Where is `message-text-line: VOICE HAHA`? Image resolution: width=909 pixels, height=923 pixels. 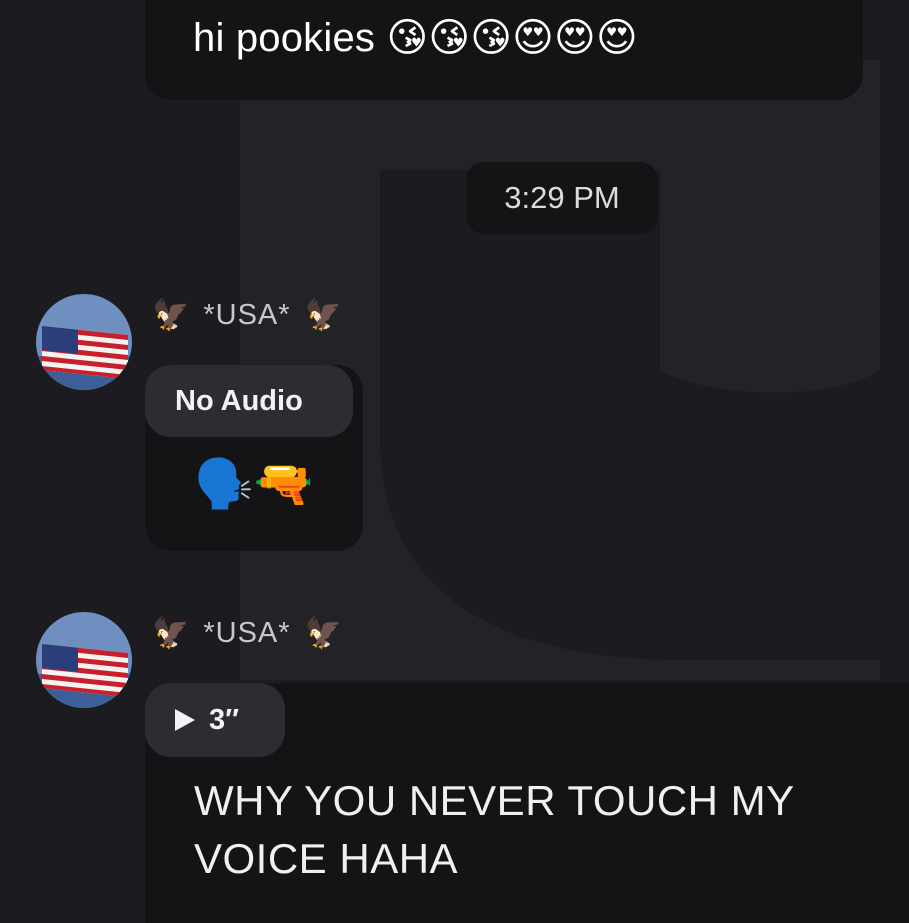 message-text-line: VOICE HAHA is located at coordinates (326, 858).